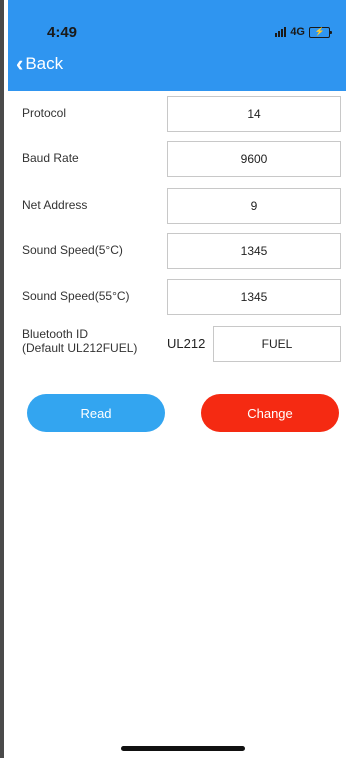  What do you see at coordinates (254, 297) in the screenshot?
I see `sound-speed-55-input: 1345` at bounding box center [254, 297].